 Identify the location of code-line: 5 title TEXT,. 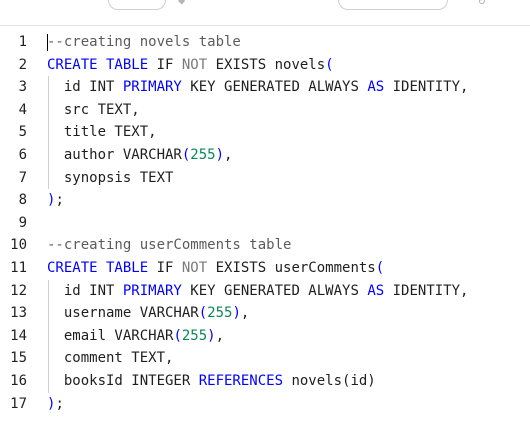
(265, 132).